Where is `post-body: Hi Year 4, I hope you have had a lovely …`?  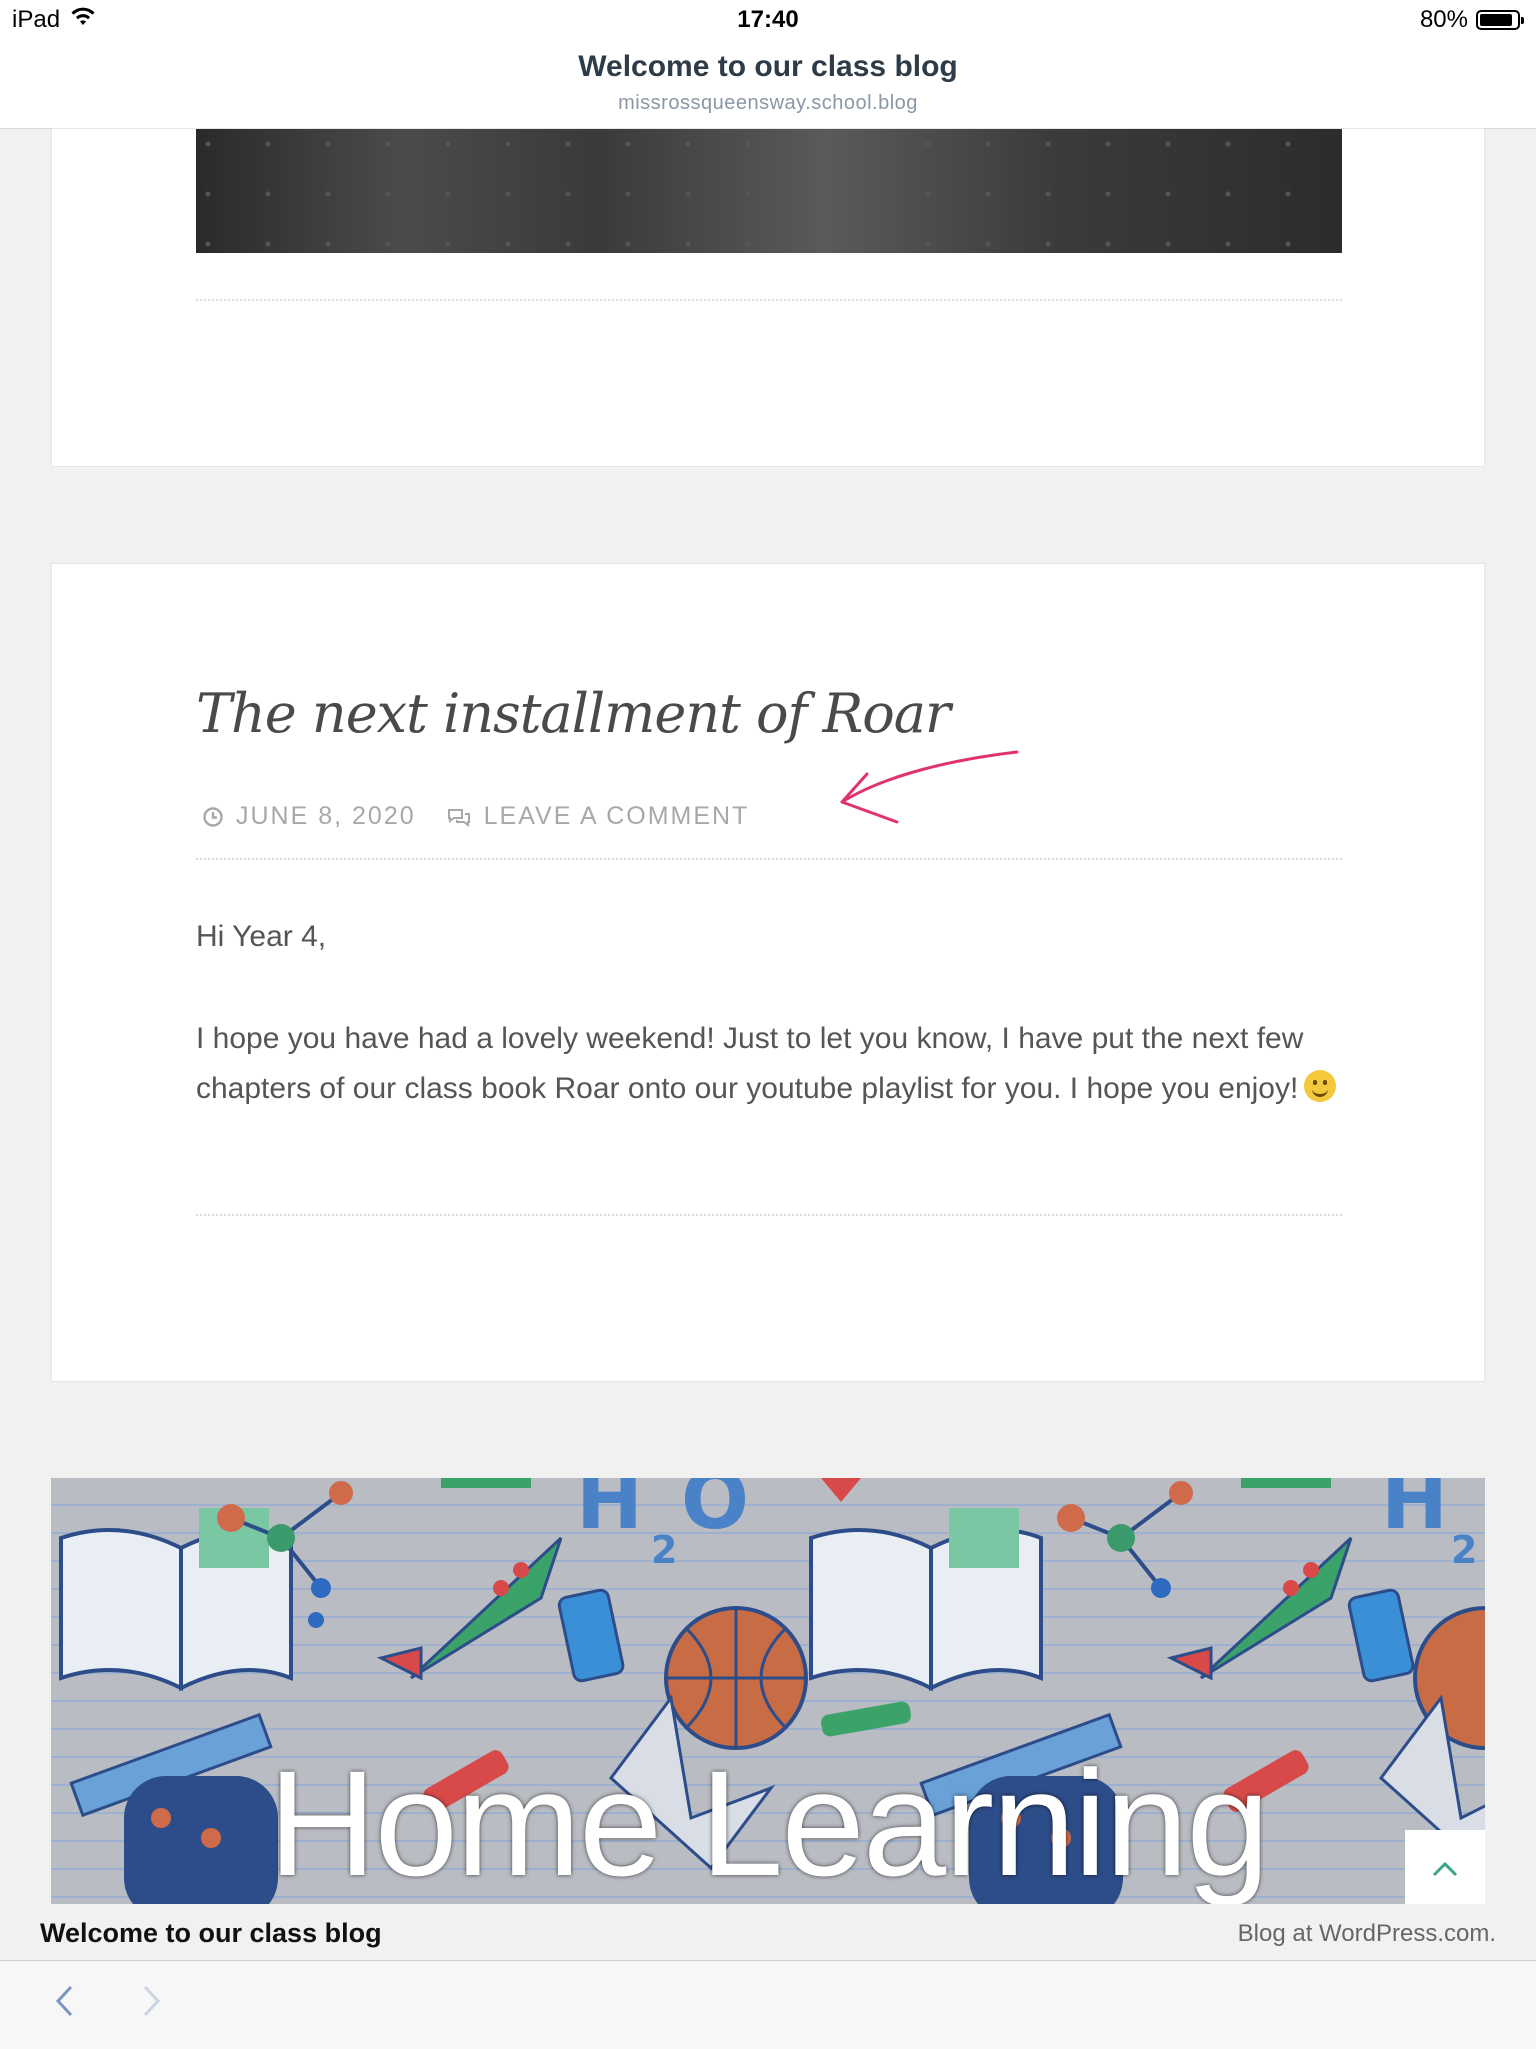 post-body: Hi Year 4, I hope you have had a lovely … is located at coordinates (776, 1039).